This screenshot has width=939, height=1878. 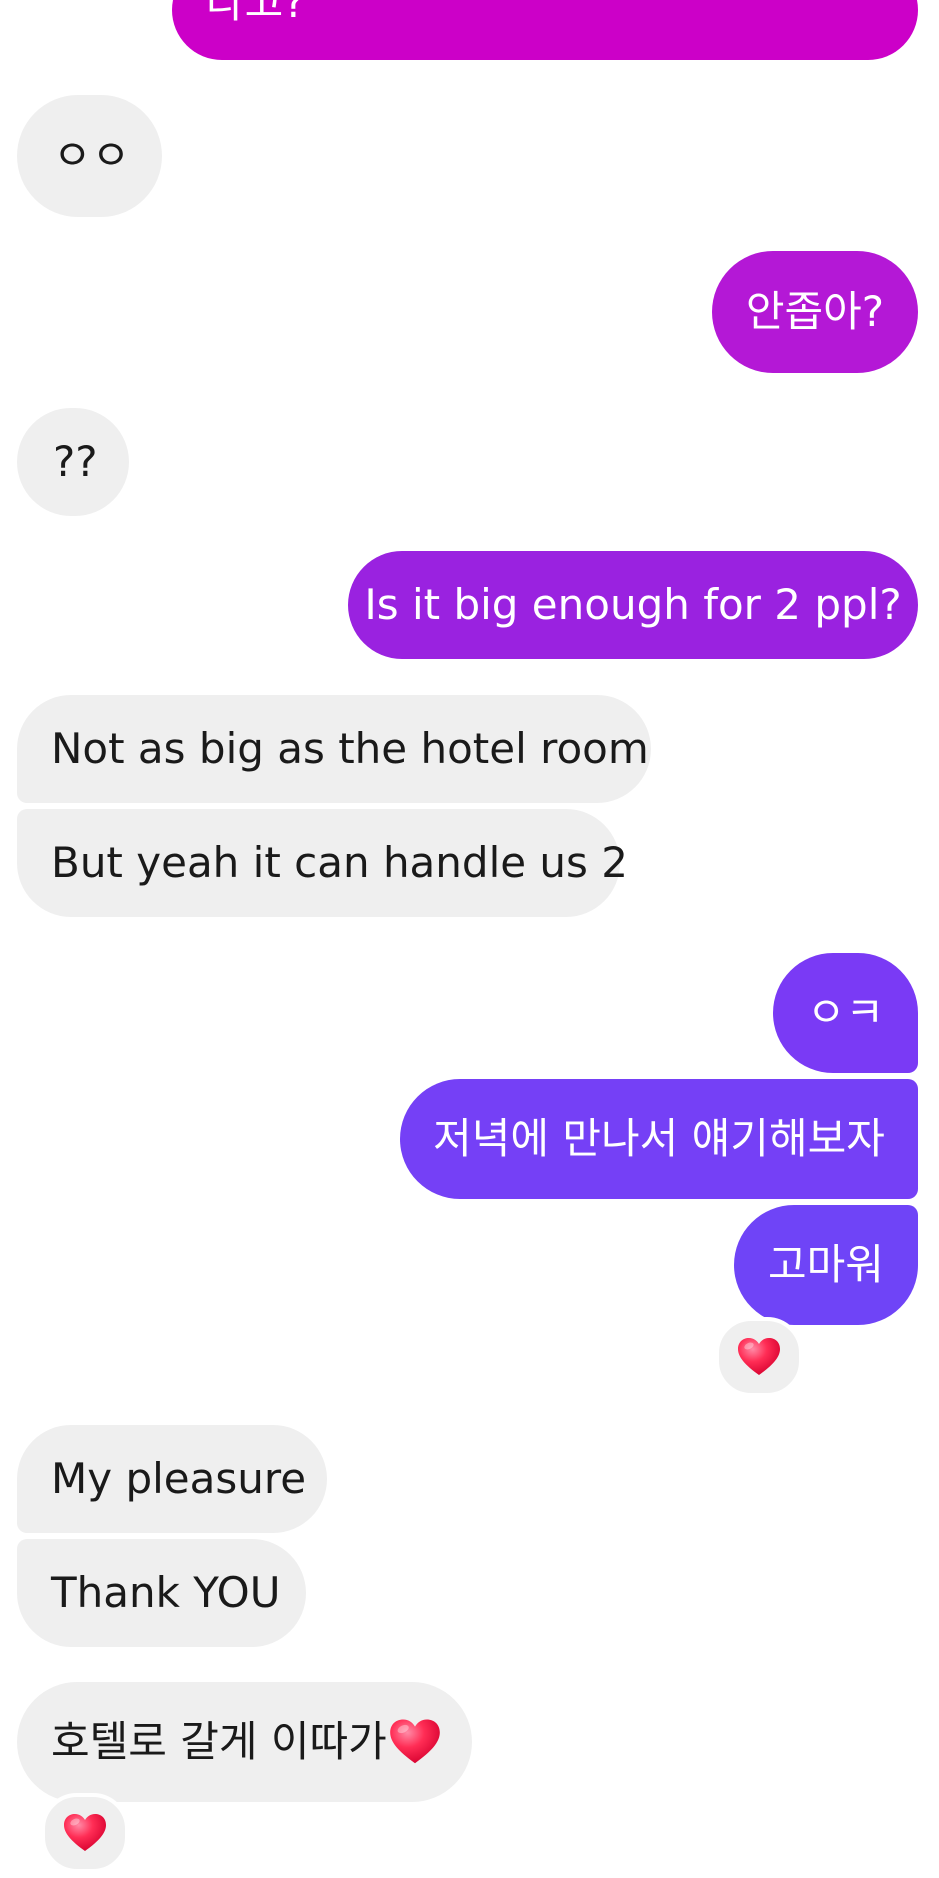 I want to click on message-text: My pleasure, so click(x=179, y=1478).